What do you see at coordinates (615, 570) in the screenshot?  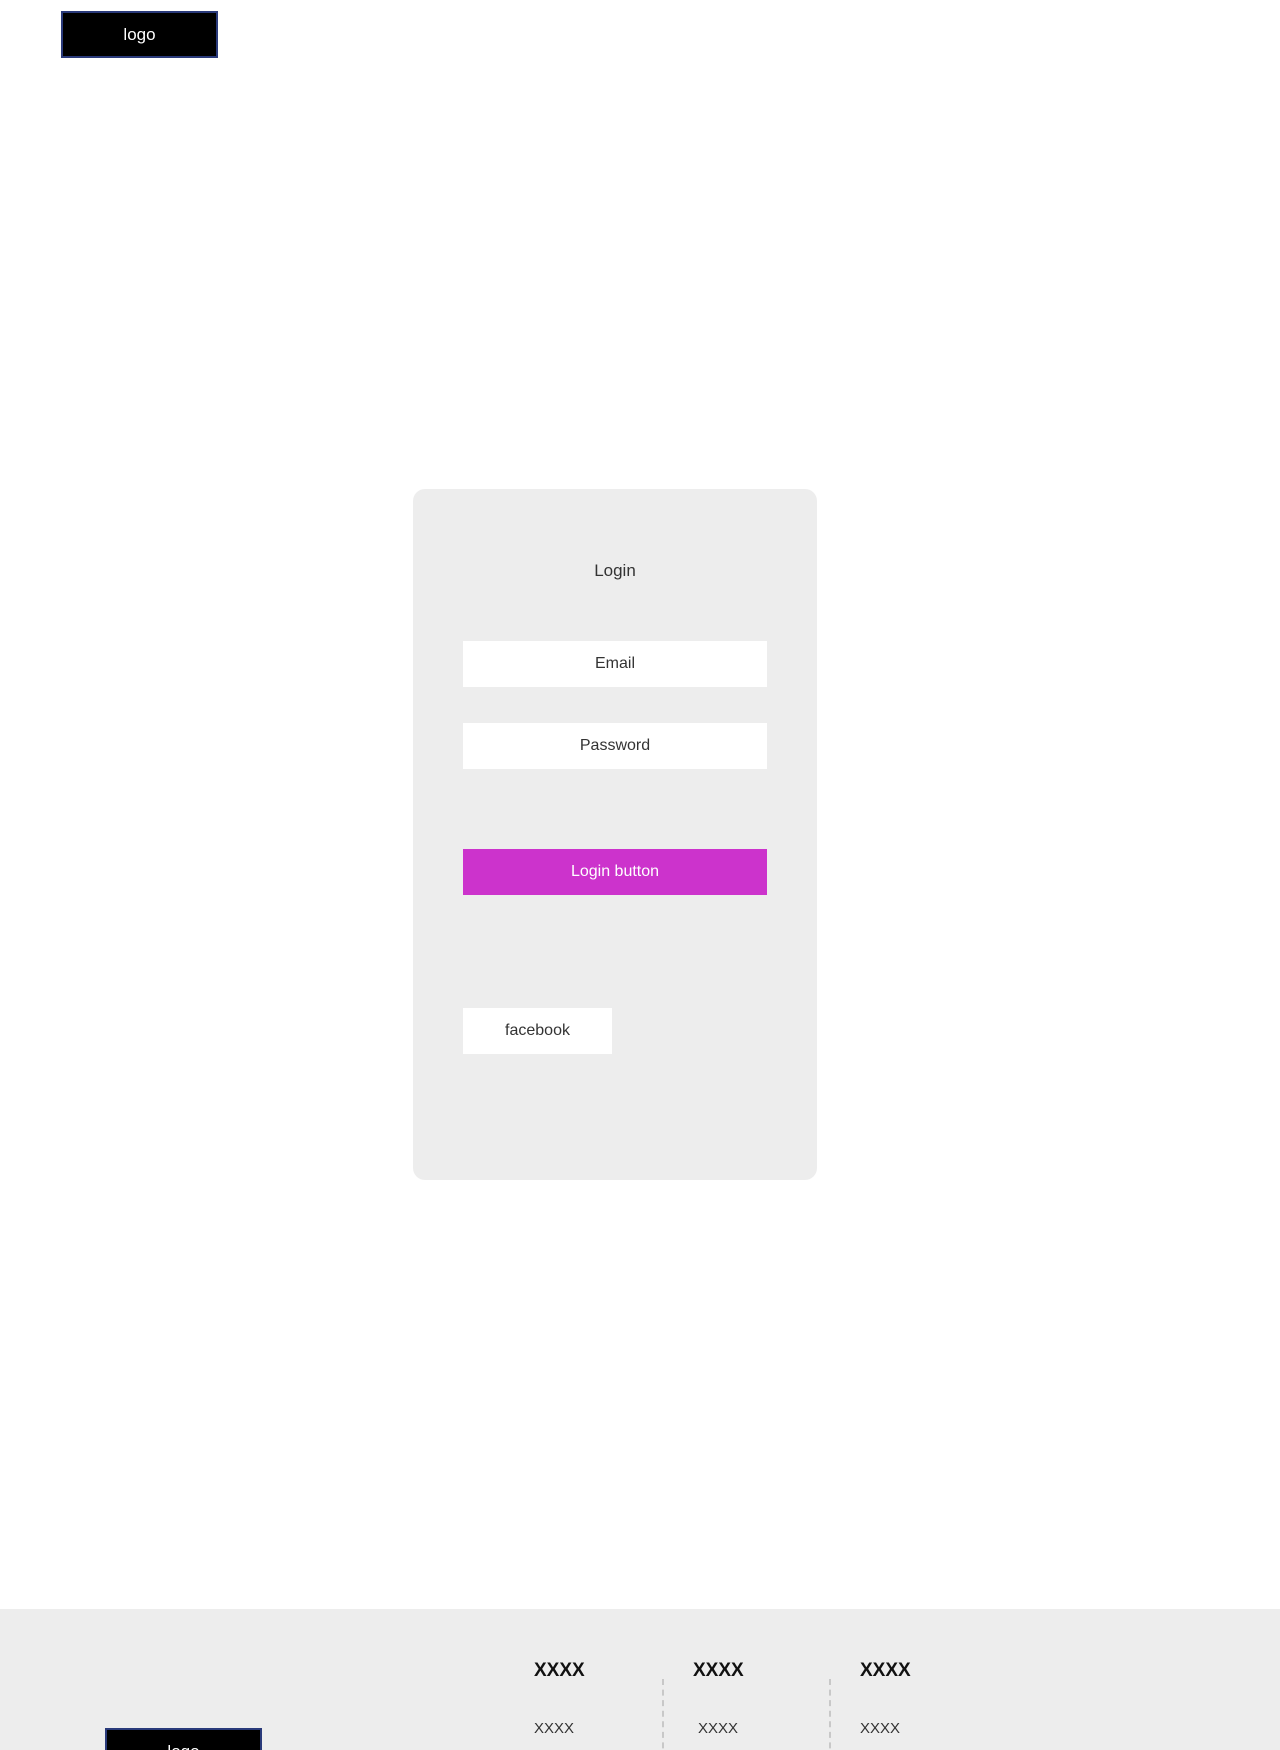 I see `login-title: Login` at bounding box center [615, 570].